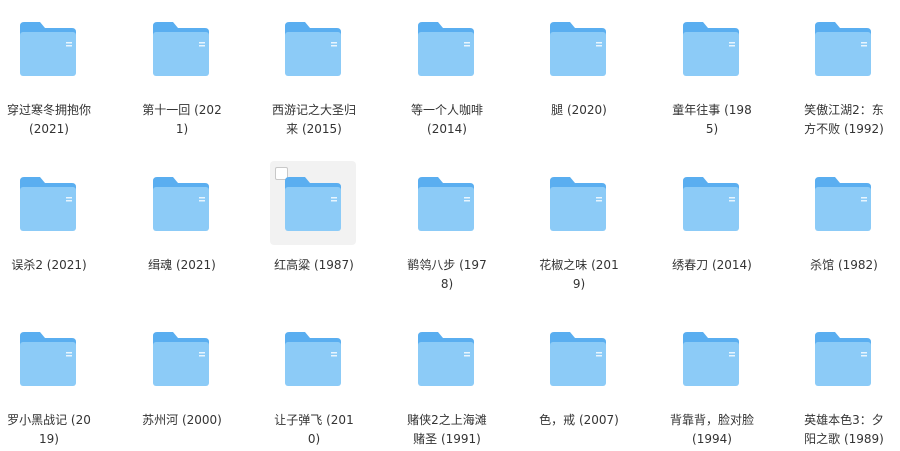 The width and height of the screenshot is (900, 451). I want to click on folder-name: 色，戒 (2007), so click(579, 420).